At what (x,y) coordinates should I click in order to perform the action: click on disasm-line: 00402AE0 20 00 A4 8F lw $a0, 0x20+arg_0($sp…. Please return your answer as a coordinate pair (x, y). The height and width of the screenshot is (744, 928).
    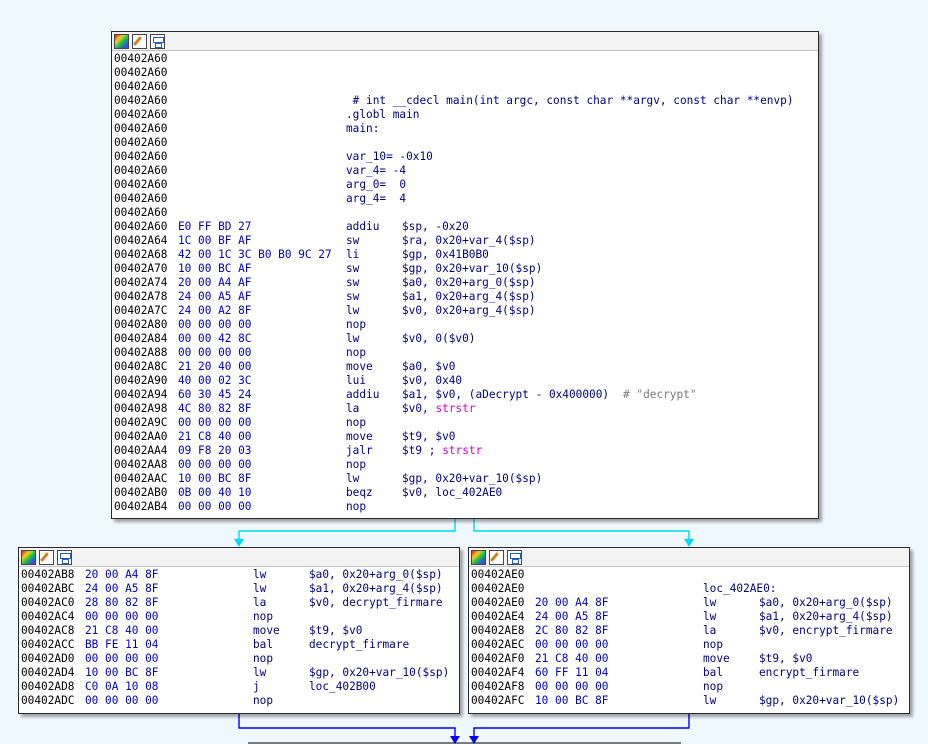
    Looking at the image, I should click on (689, 603).